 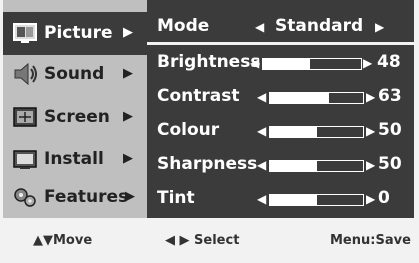 I want to click on save-hint: Menu:Save, so click(x=370, y=240).